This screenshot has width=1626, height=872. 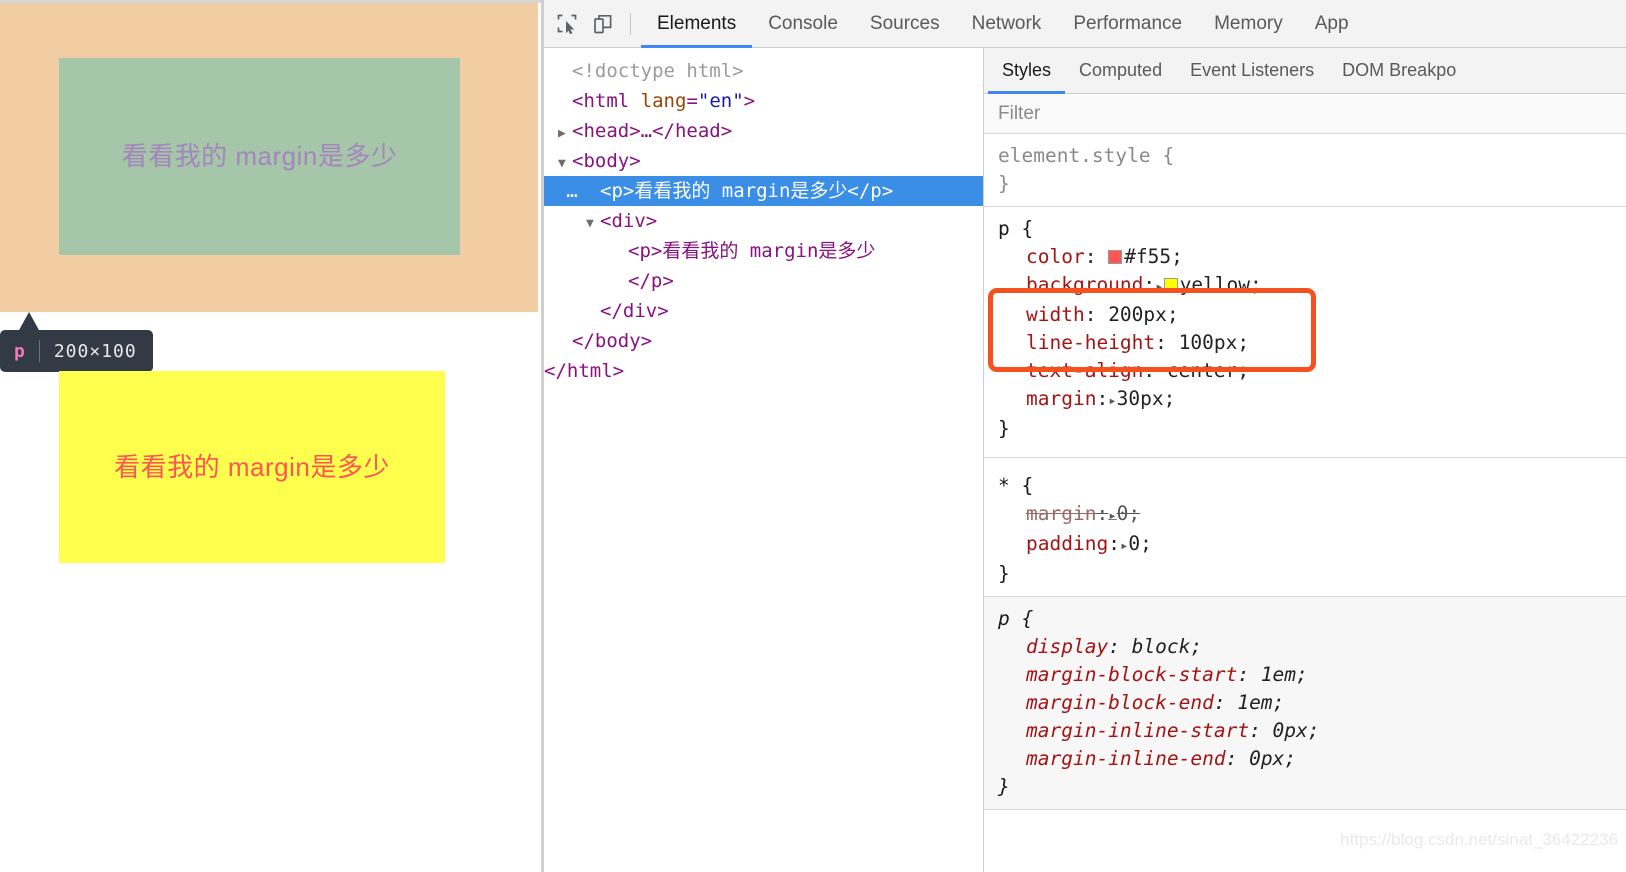 I want to click on html-tag-name: html, so click(x=606, y=101).